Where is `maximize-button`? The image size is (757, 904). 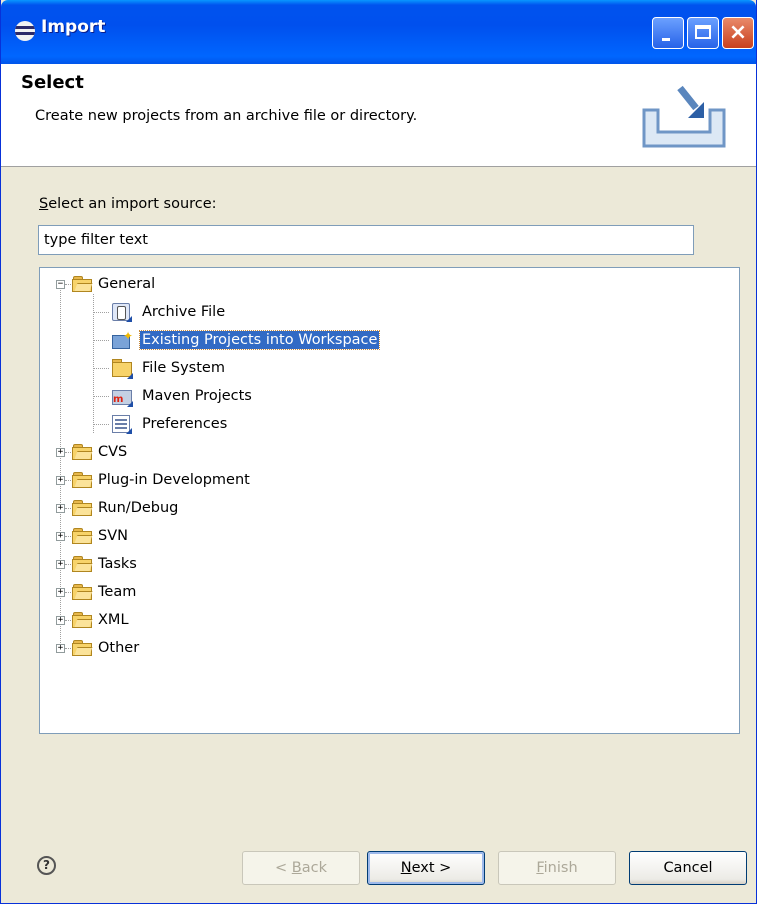 maximize-button is located at coordinates (703, 33).